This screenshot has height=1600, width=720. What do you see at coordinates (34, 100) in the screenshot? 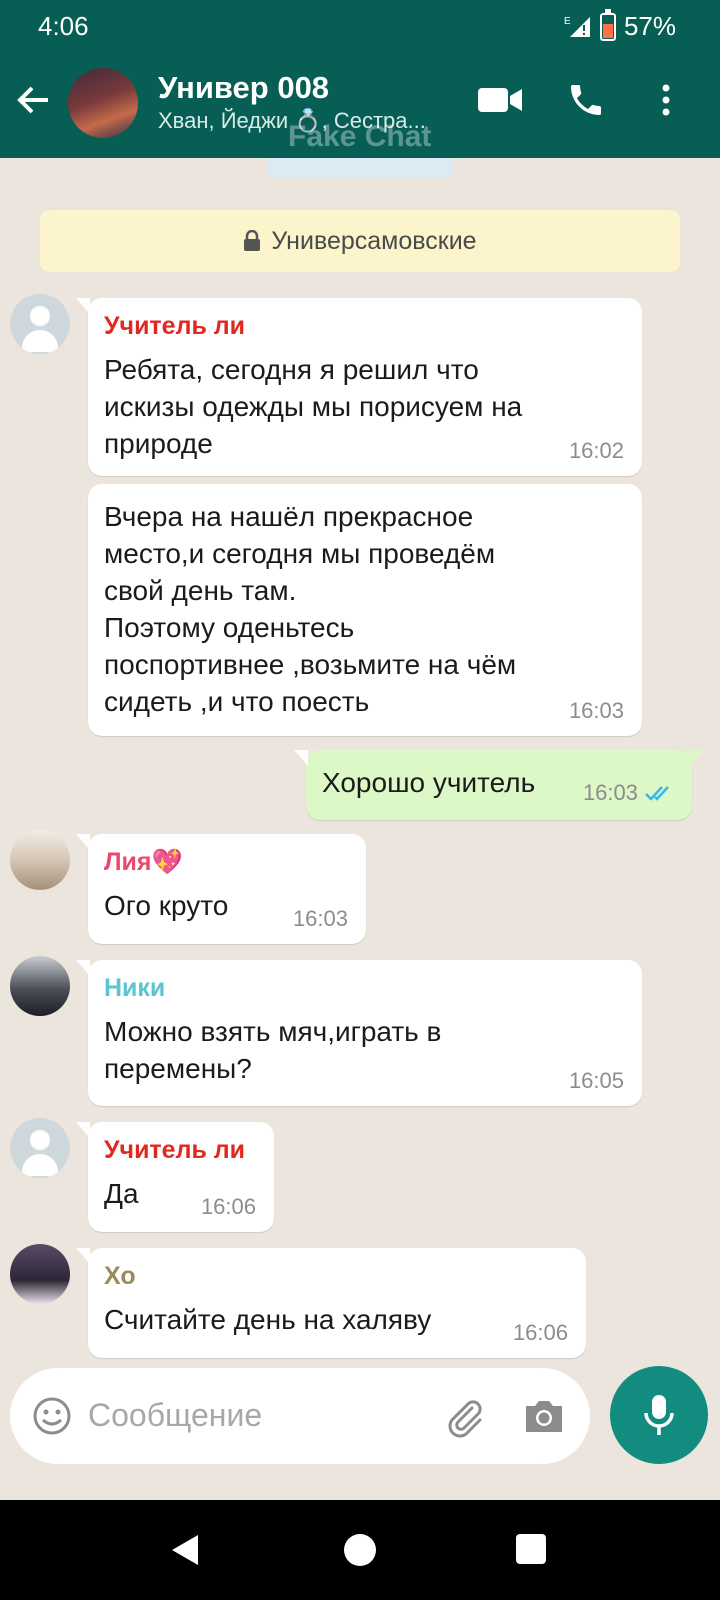
I see `back-arrow-icon` at bounding box center [34, 100].